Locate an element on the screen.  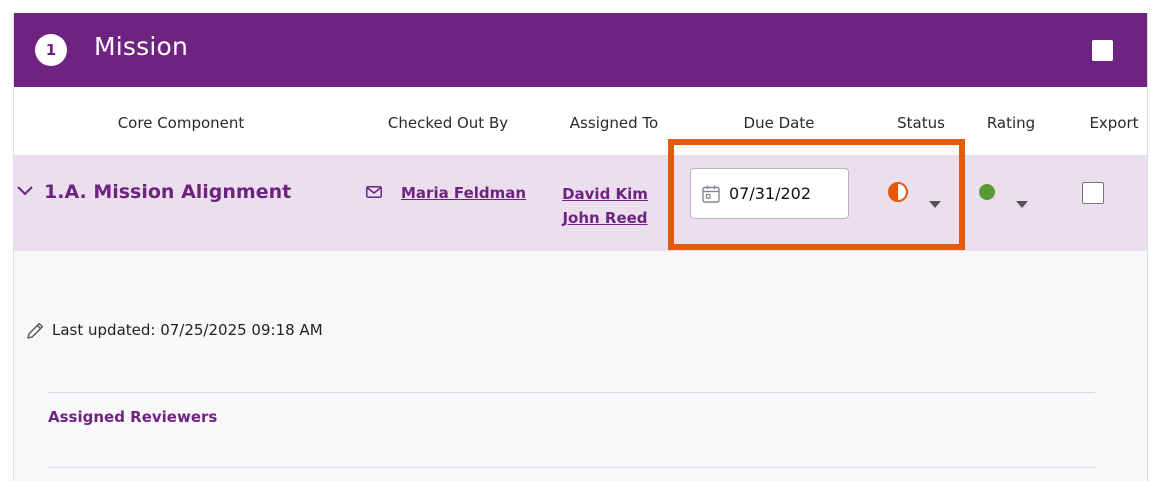
select-all-checkbox is located at coordinates (1102, 50).